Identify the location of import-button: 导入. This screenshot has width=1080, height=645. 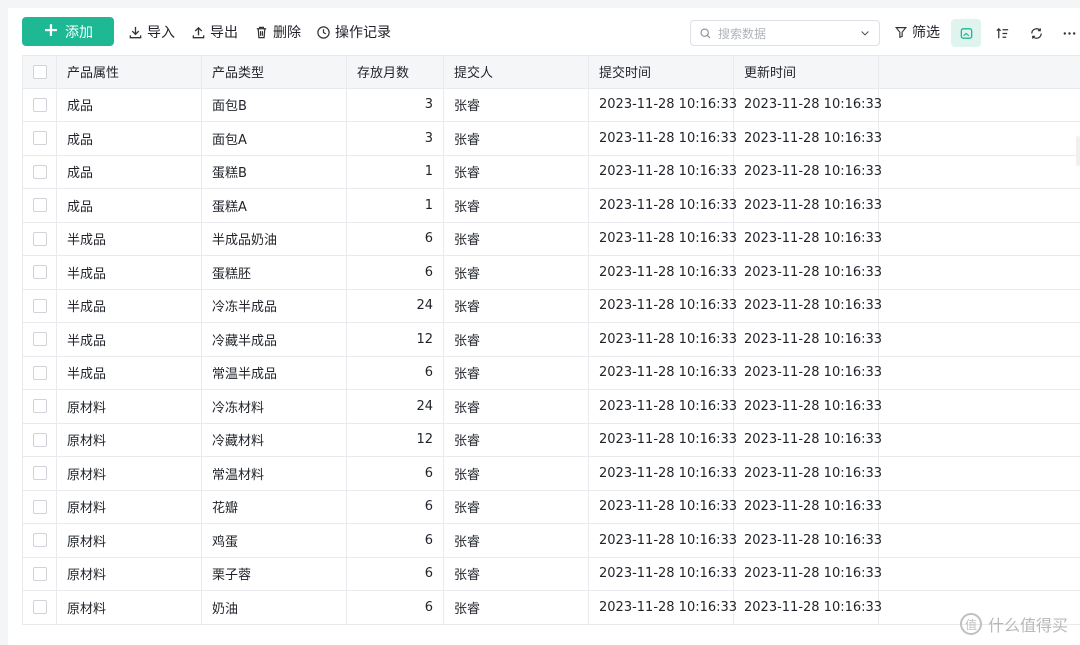
(151, 32).